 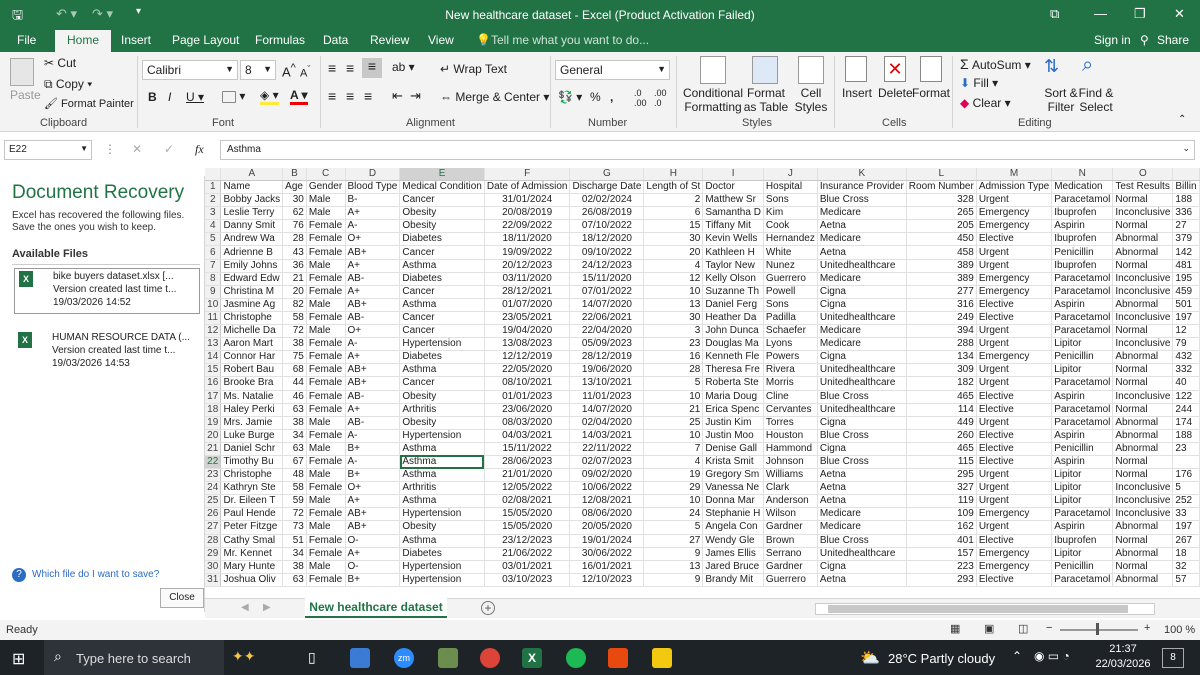 I want to click on cell: 11/01/2023, so click(x=607, y=397).